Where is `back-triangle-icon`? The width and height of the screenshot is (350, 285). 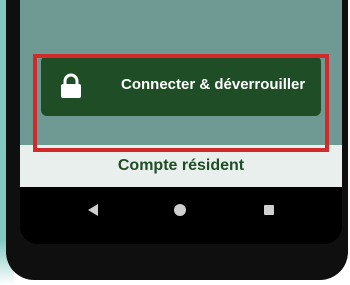 back-triangle-icon is located at coordinates (93, 210).